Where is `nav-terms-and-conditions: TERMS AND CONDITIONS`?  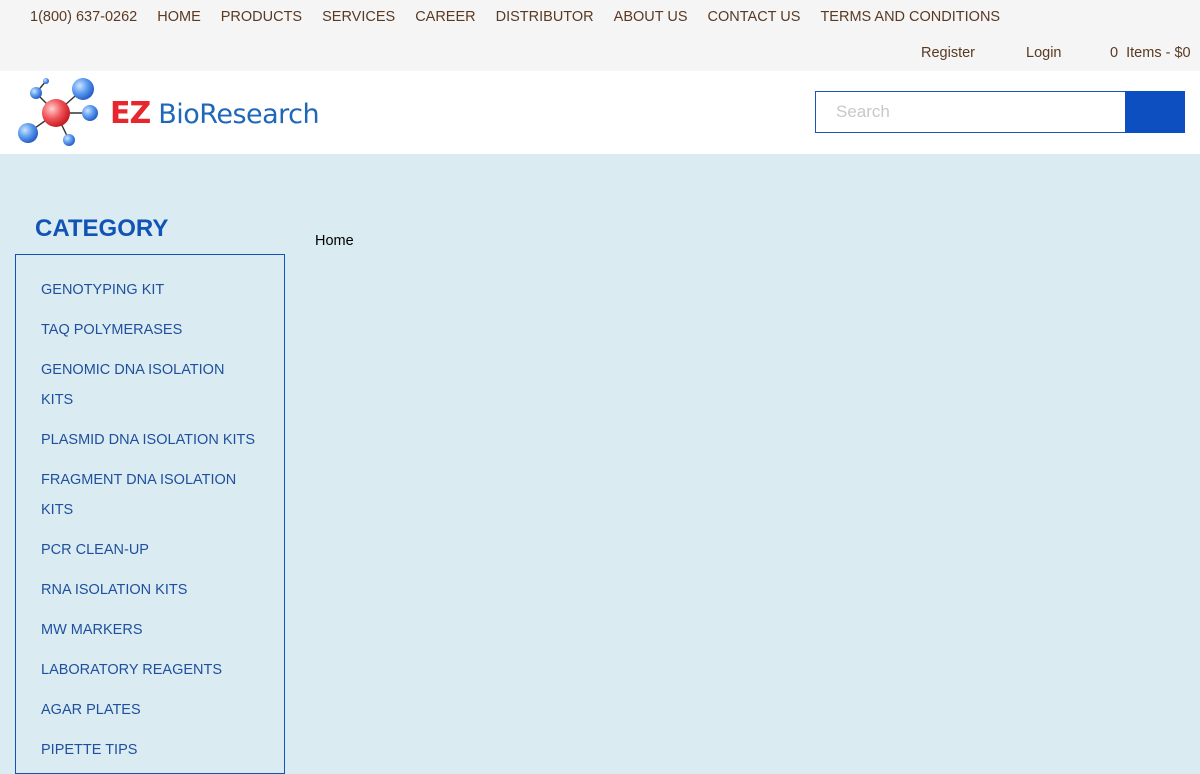 nav-terms-and-conditions: TERMS AND CONDITIONS is located at coordinates (910, 17).